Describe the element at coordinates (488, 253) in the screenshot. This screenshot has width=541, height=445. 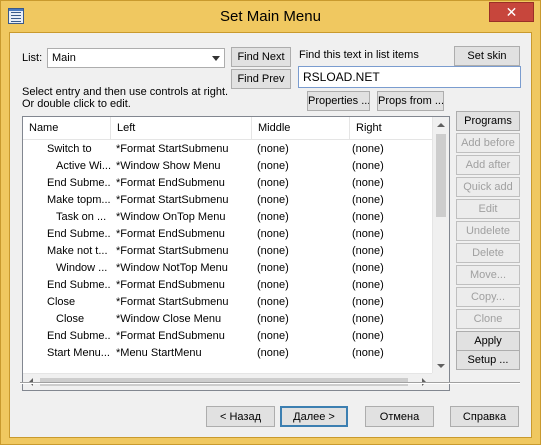
I see `delete-button: Delete` at that location.